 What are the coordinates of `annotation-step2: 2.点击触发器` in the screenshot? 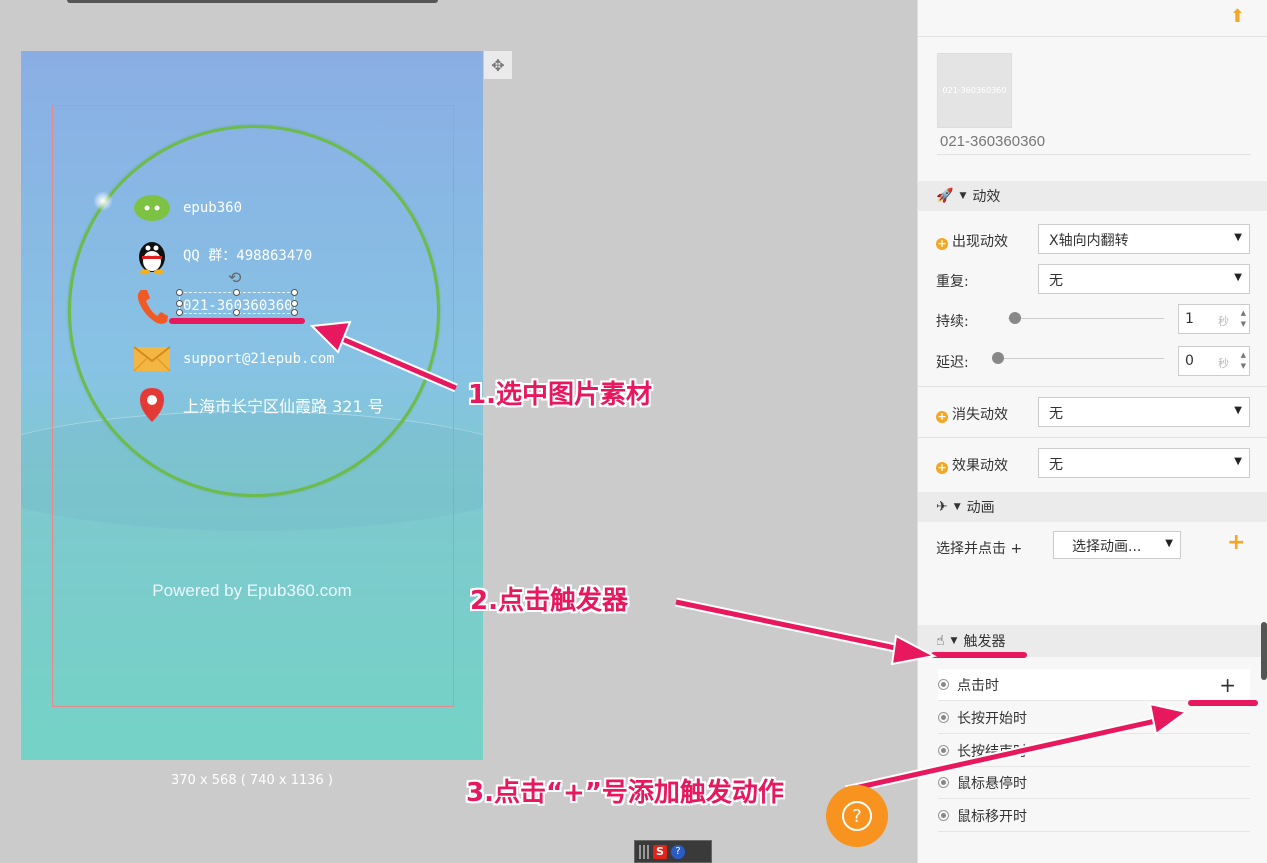 It's located at (549, 601).